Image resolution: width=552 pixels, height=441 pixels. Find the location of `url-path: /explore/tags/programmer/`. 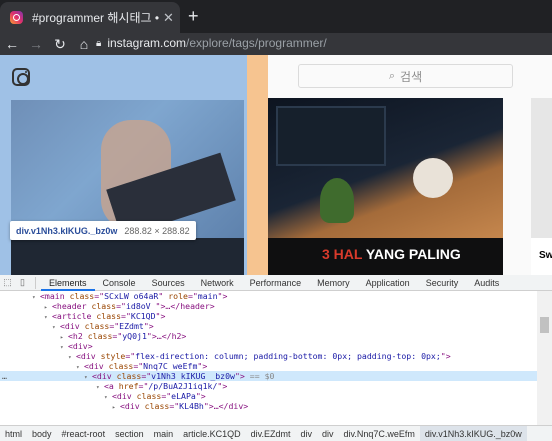

url-path: /explore/tags/programmer/ is located at coordinates (256, 43).